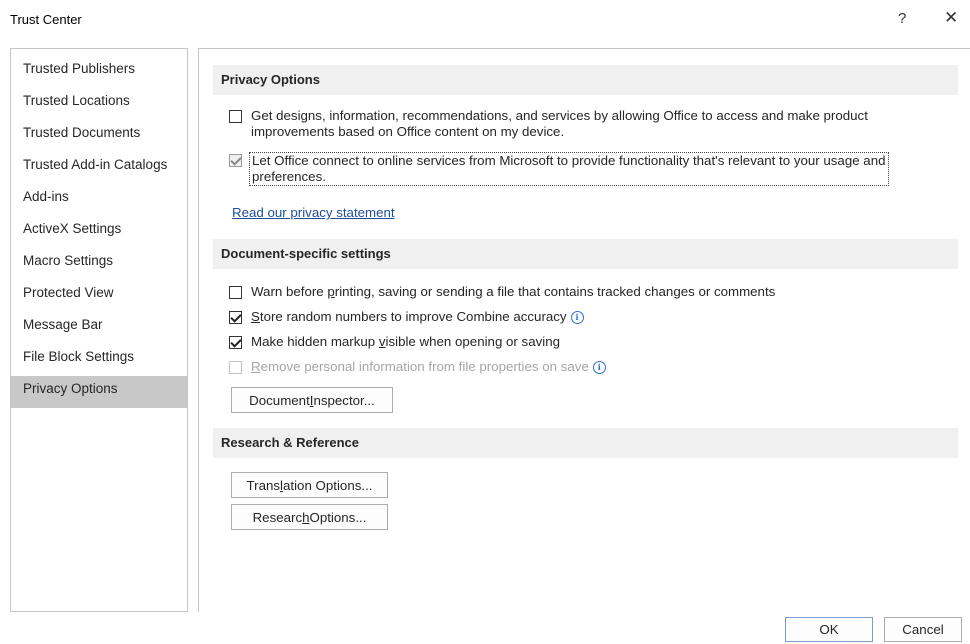 The image size is (970, 644). What do you see at coordinates (99, 72) in the screenshot?
I see `sidebar-item-trusted-publishers: Trusted Publishers` at bounding box center [99, 72].